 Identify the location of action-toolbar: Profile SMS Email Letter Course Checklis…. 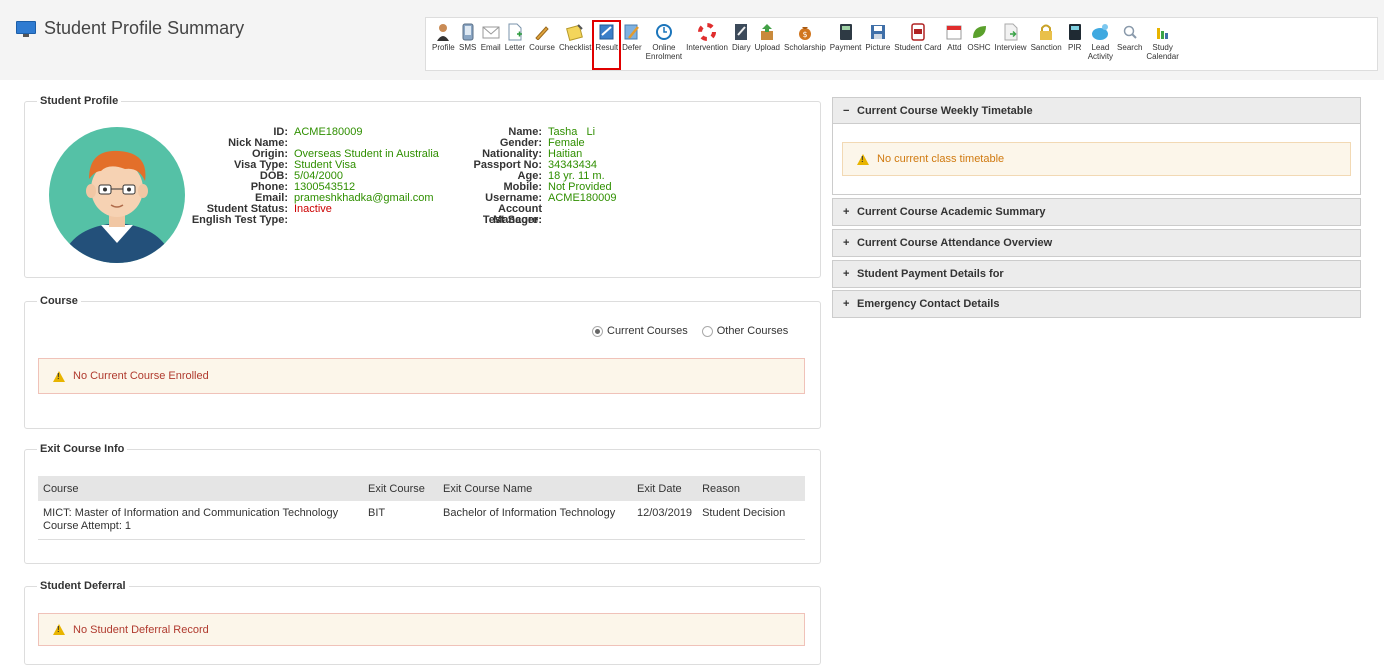
(901, 44).